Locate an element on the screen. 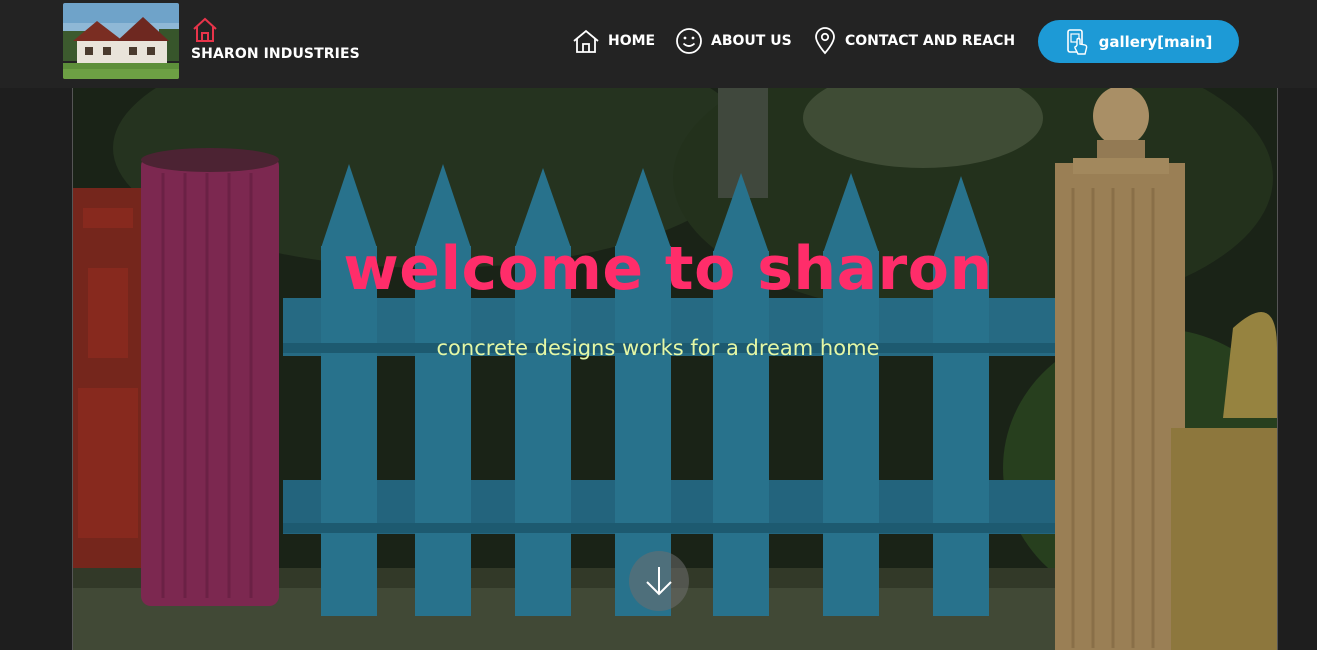  scroll-down-button is located at coordinates (659, 581).